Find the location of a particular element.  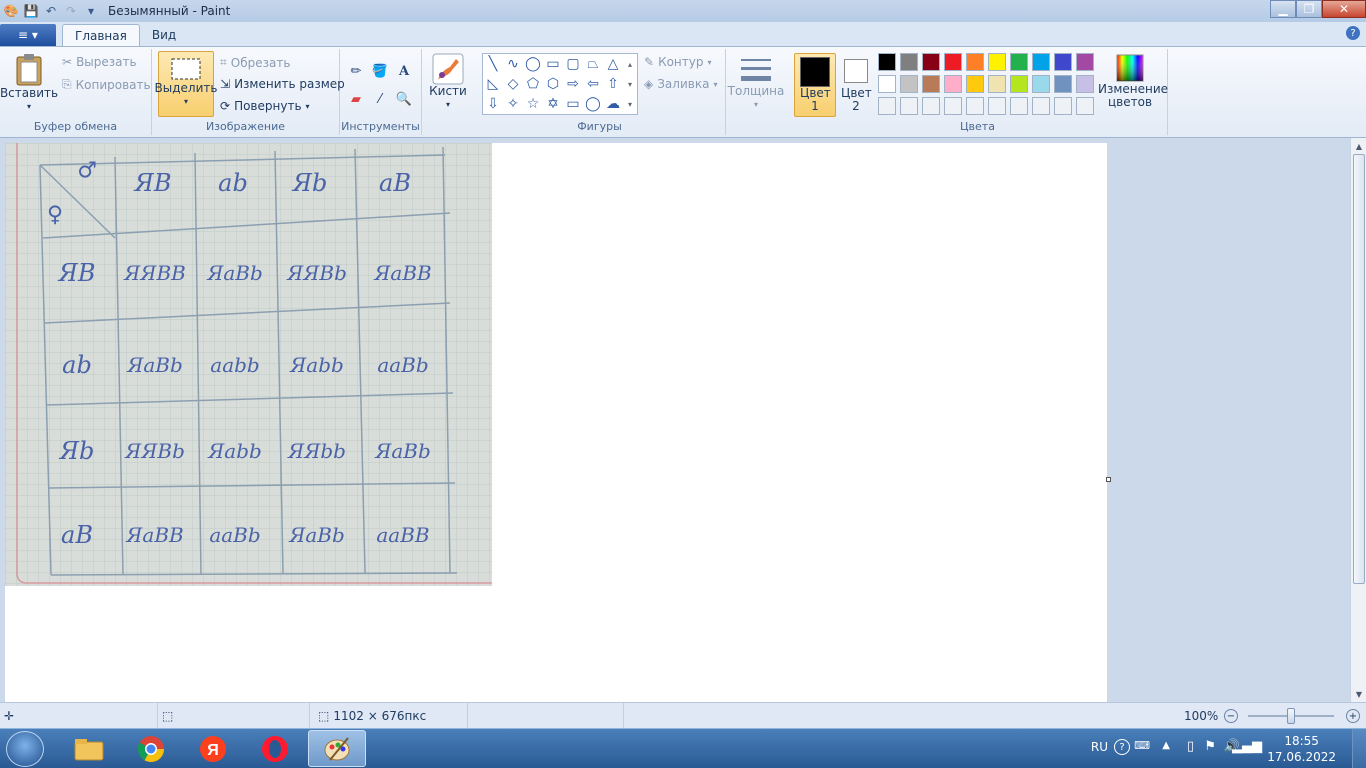

undo-icon: ↶ is located at coordinates (51, 11).